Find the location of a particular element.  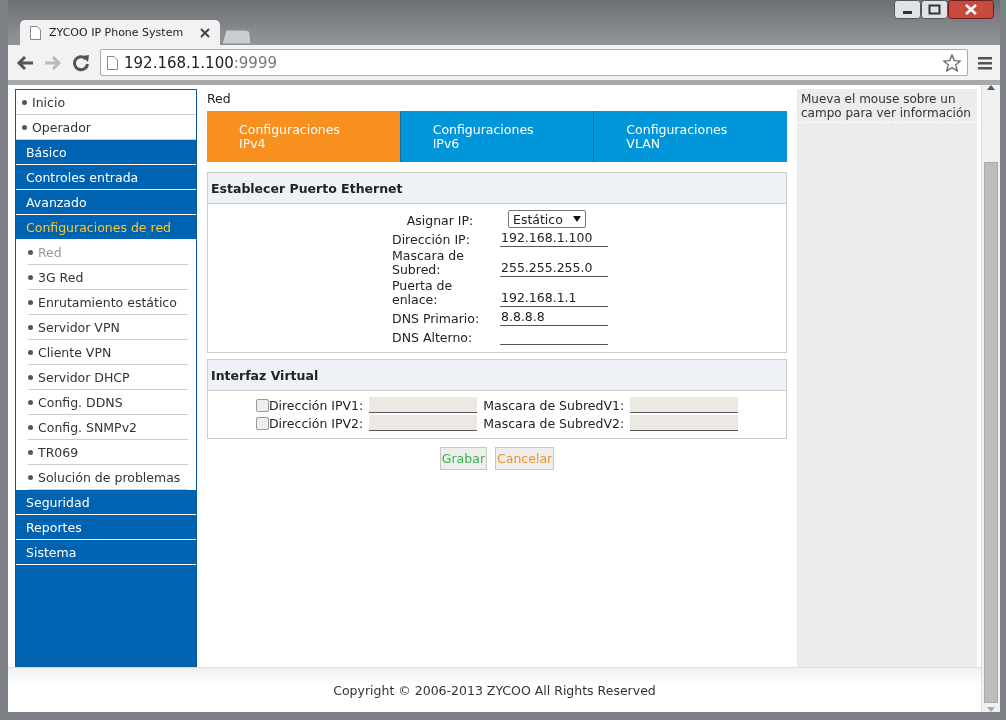

menu-section: Seguridad is located at coordinates (106, 502).